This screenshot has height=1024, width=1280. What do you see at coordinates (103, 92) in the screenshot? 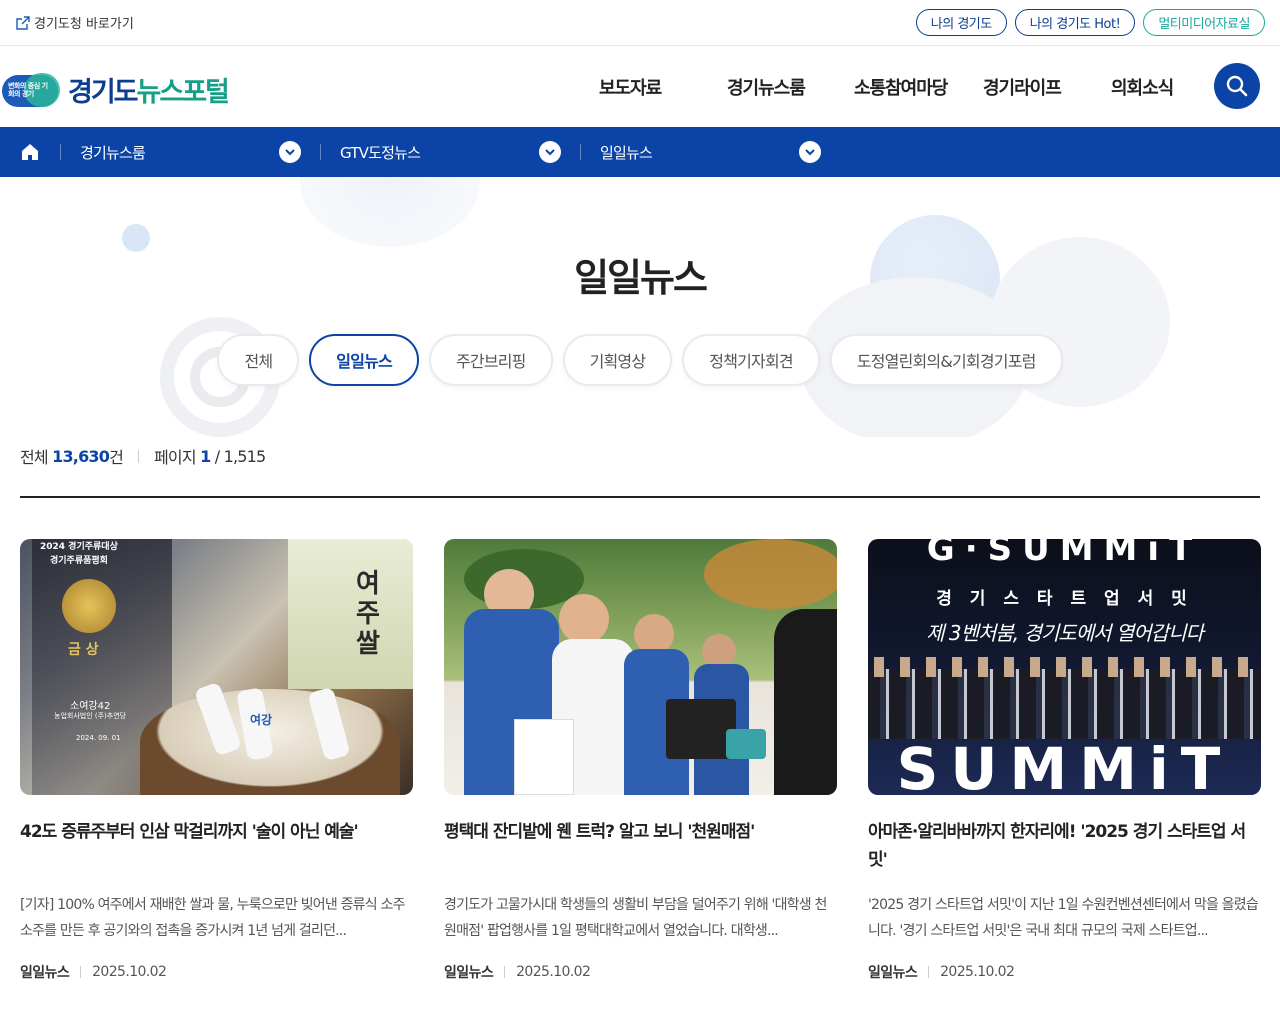
I see `logo-name-a: 경기도` at bounding box center [103, 92].